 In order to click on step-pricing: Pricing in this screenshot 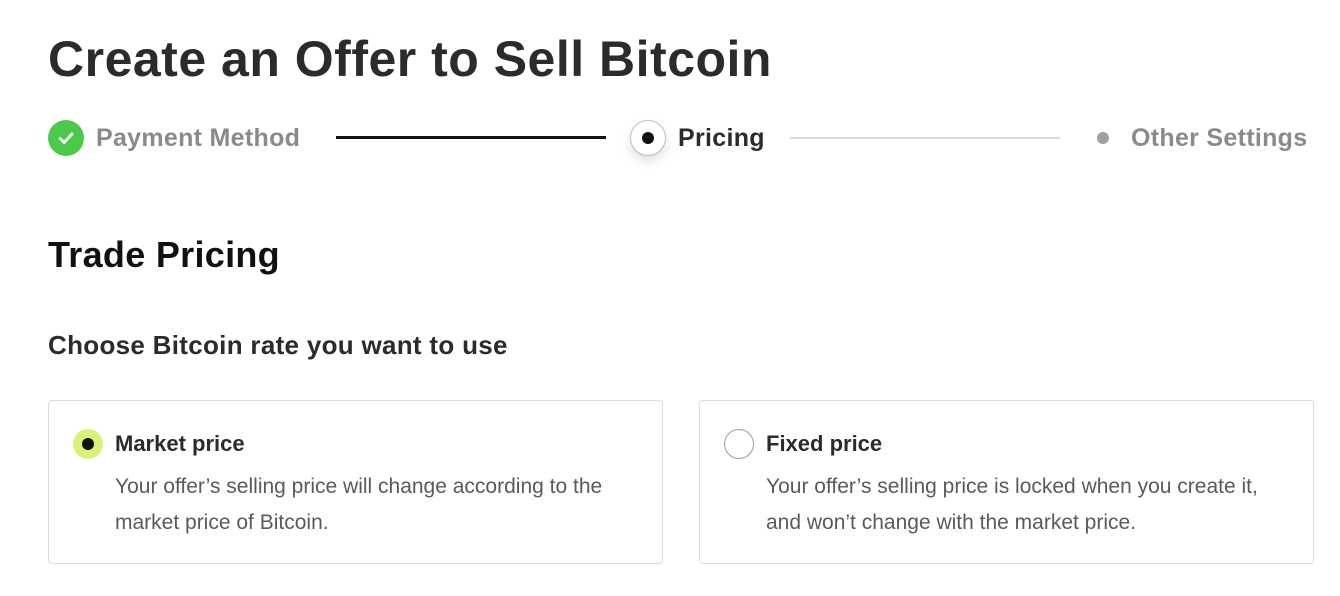, I will do `click(697, 138)`.